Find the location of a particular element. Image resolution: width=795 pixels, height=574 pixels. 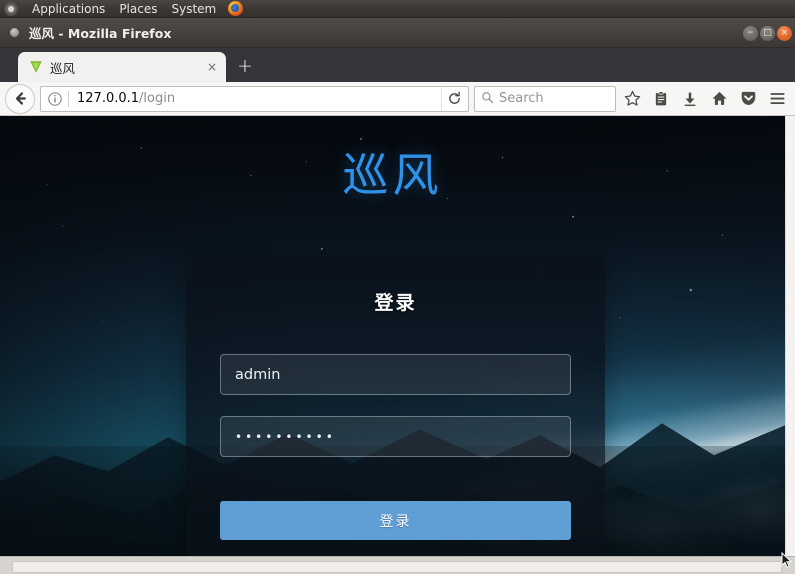

close-button: × is located at coordinates (784, 33).